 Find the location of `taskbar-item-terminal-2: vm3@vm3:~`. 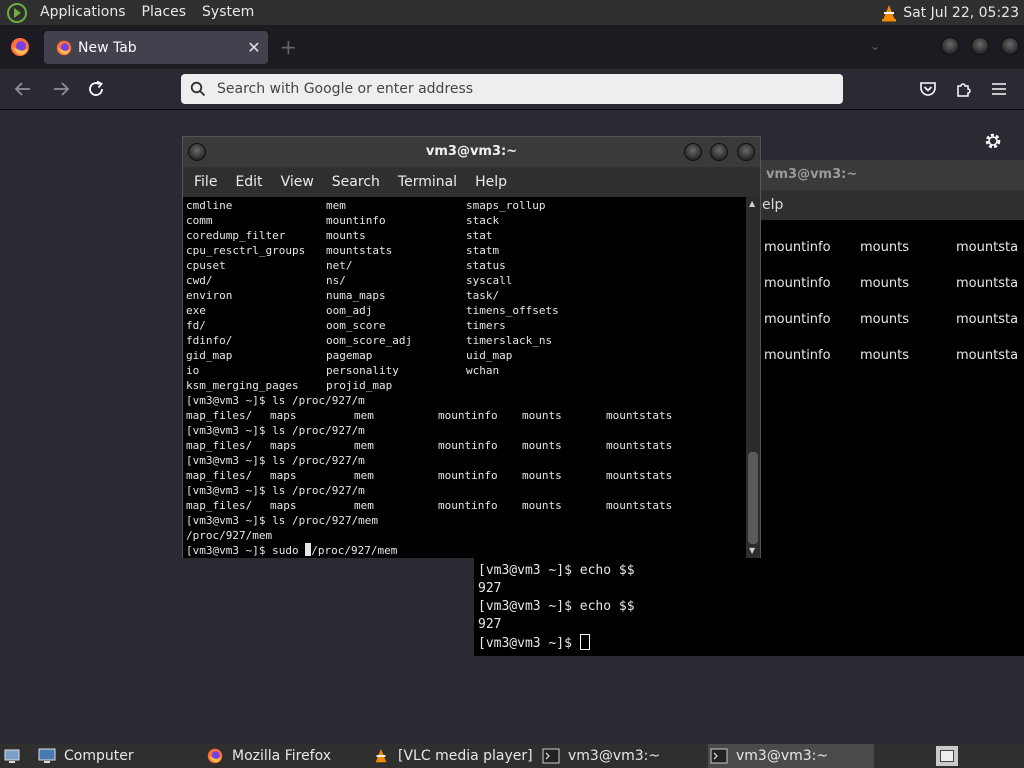

taskbar-item-terminal-2: vm3@vm3:~ is located at coordinates (791, 756).